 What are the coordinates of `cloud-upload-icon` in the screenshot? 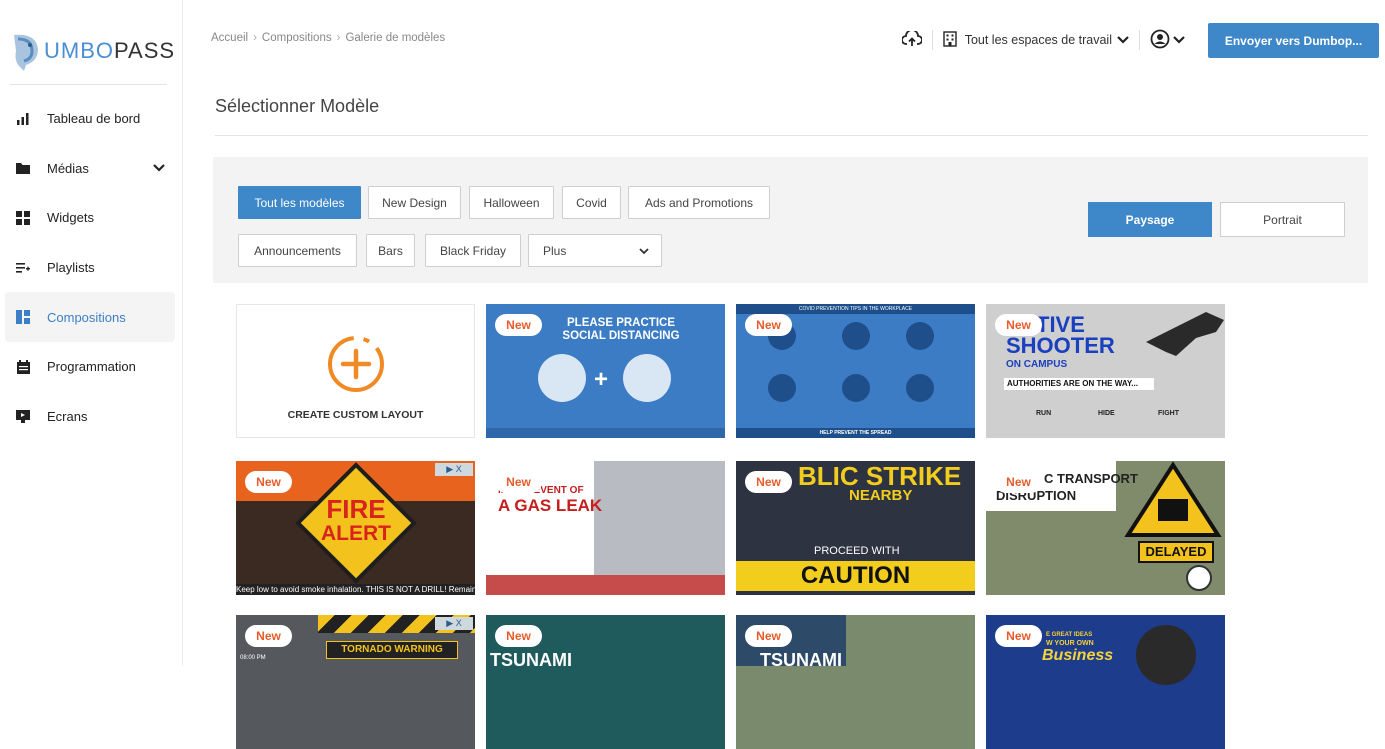 It's located at (911, 39).